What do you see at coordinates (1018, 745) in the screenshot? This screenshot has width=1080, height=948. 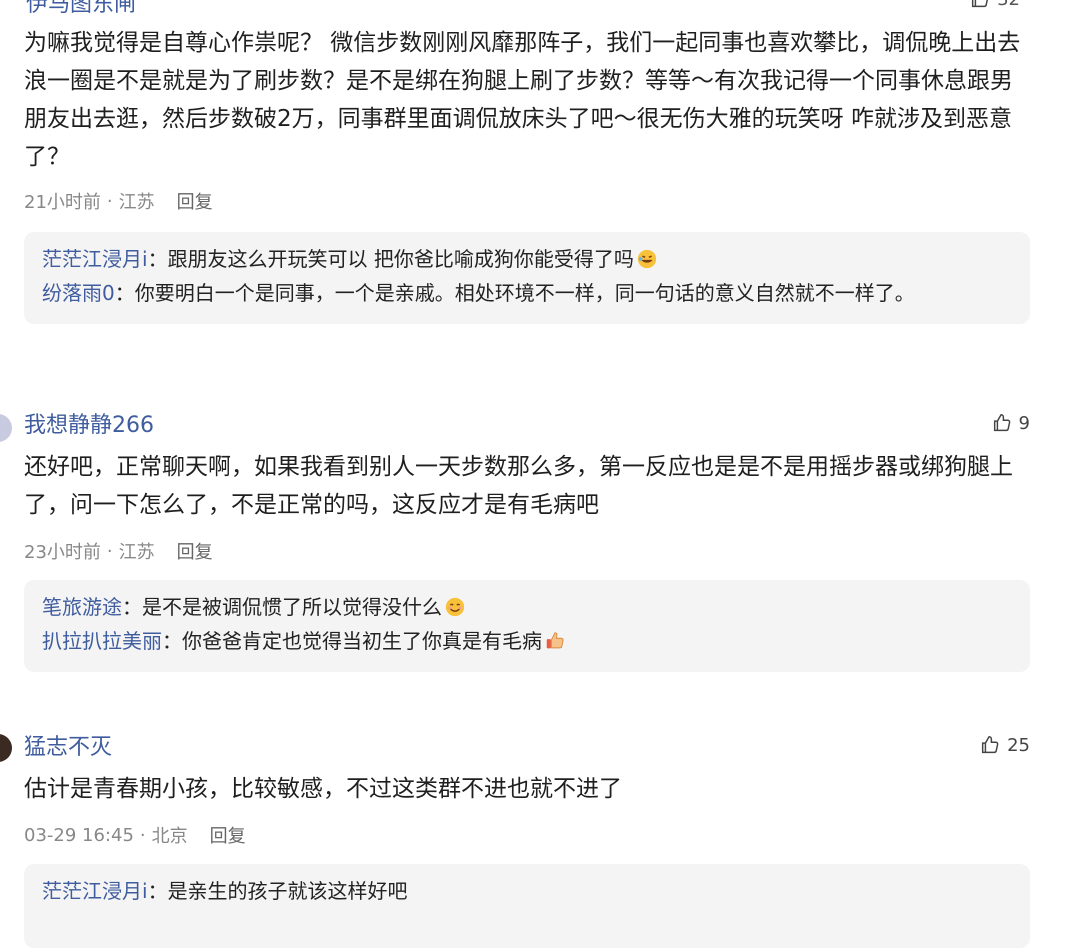 I see `like-count: 25` at bounding box center [1018, 745].